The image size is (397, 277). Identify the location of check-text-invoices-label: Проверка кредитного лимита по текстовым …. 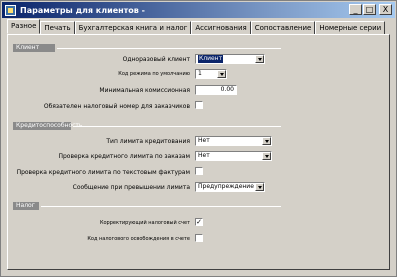
(103, 172).